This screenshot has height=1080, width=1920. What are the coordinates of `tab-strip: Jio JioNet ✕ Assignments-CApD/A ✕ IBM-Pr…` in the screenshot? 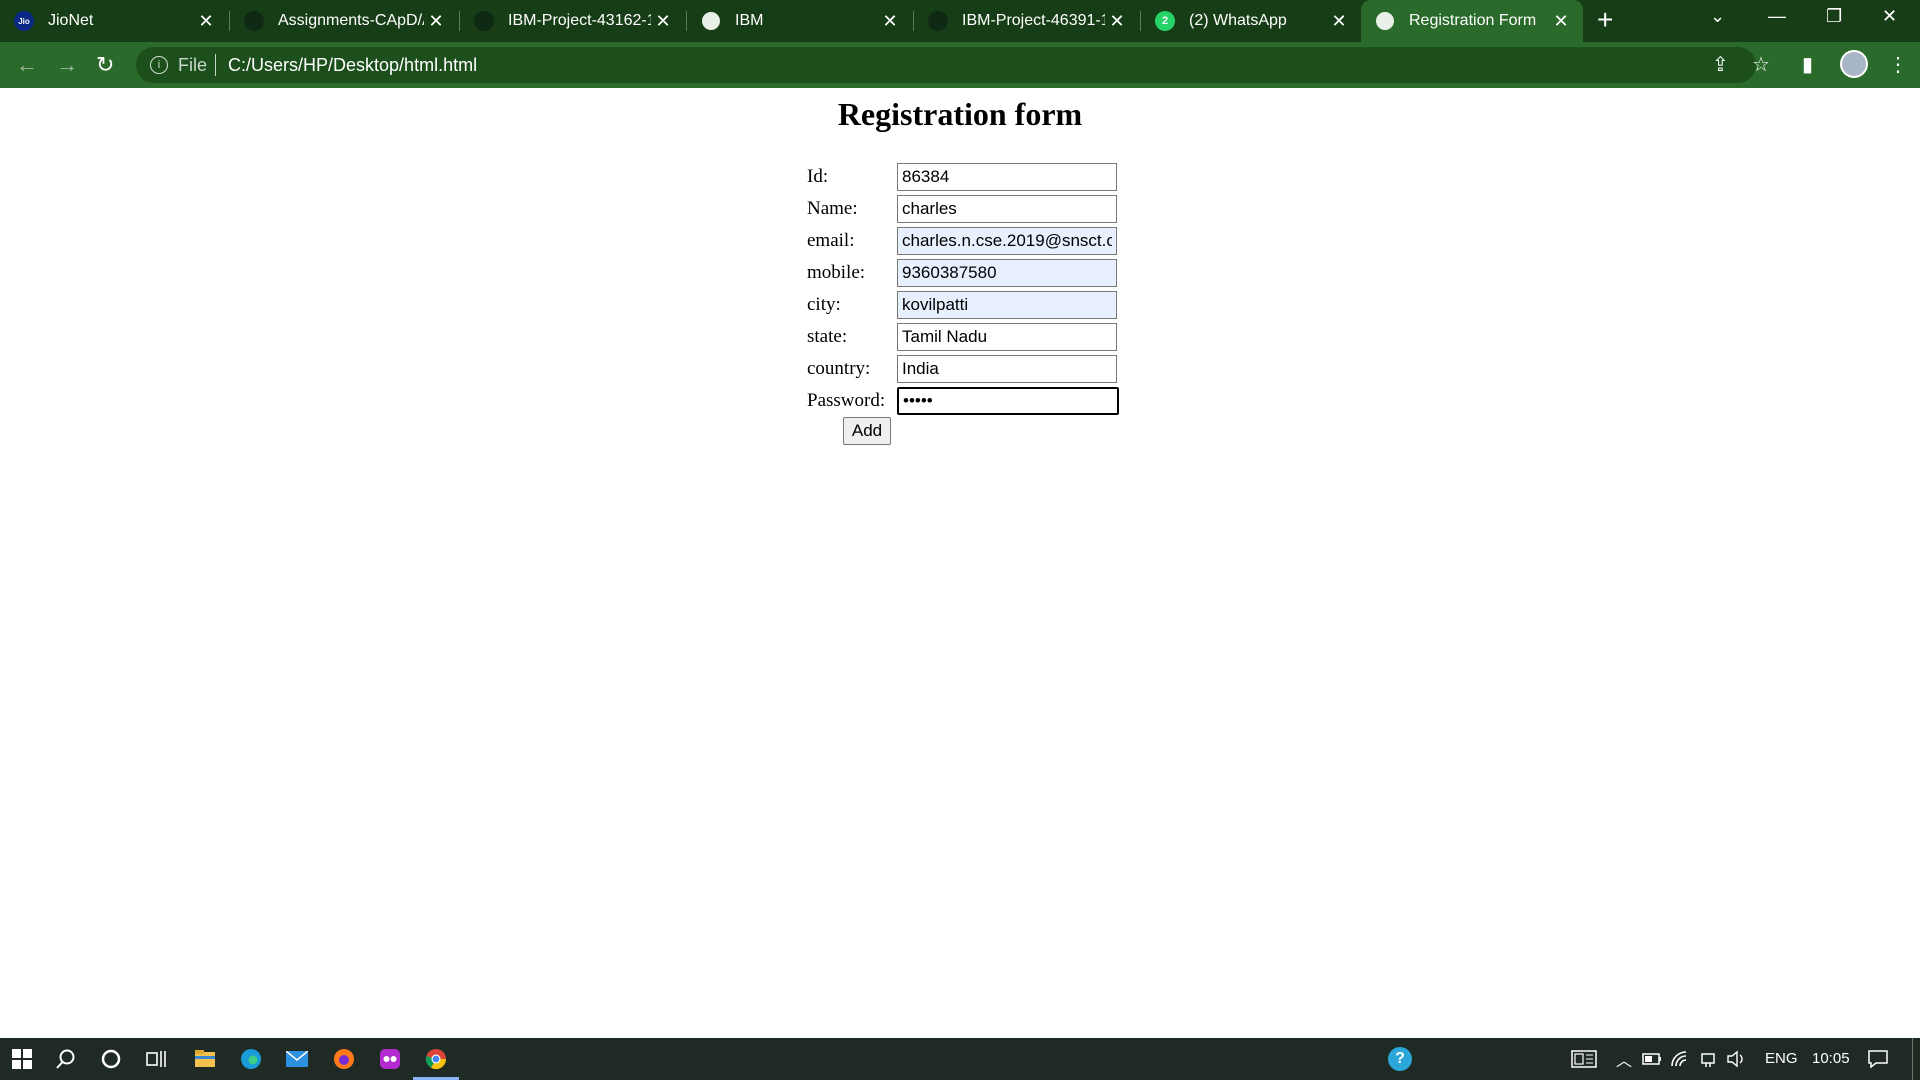 It's located at (960, 21).